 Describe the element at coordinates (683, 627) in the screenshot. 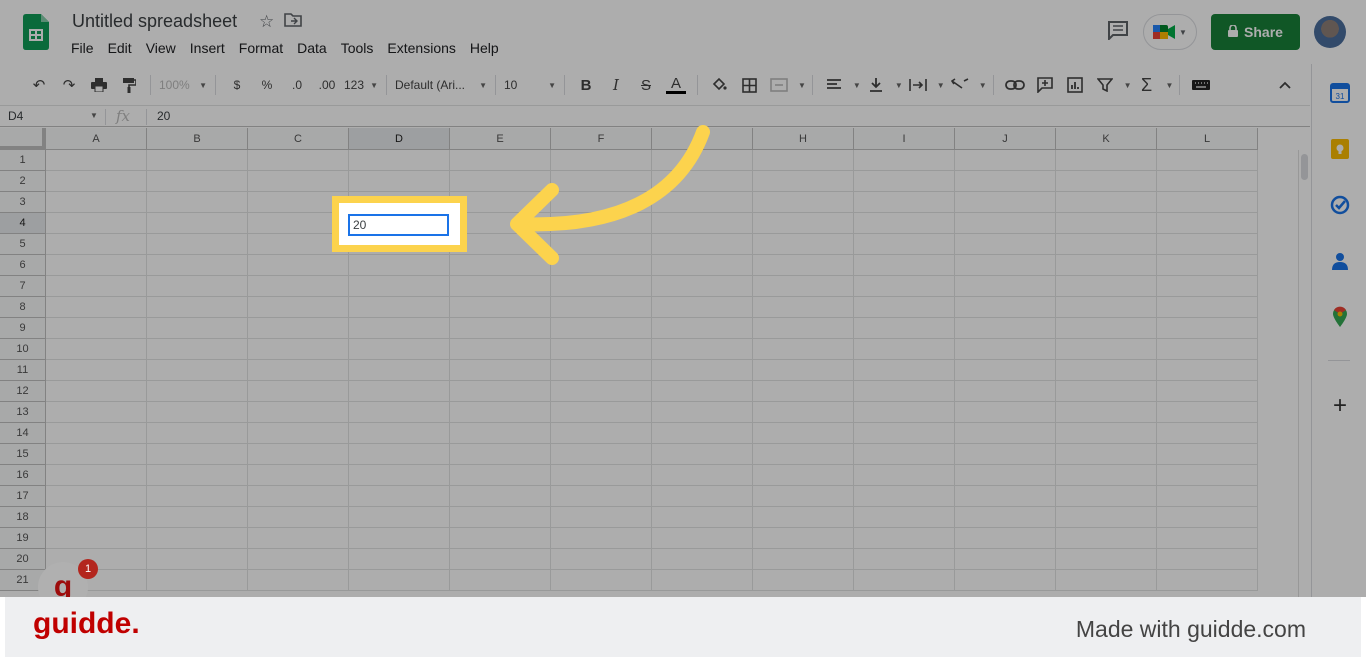

I see `guidde-footer: guidde. Made with guidde.com` at that location.